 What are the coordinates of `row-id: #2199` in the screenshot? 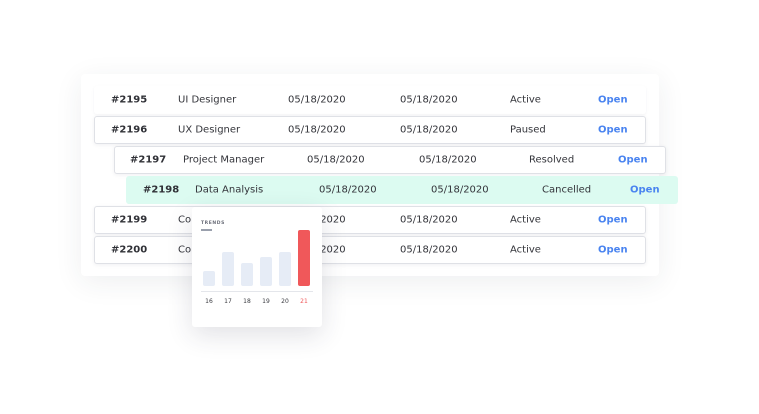 It's located at (129, 220).